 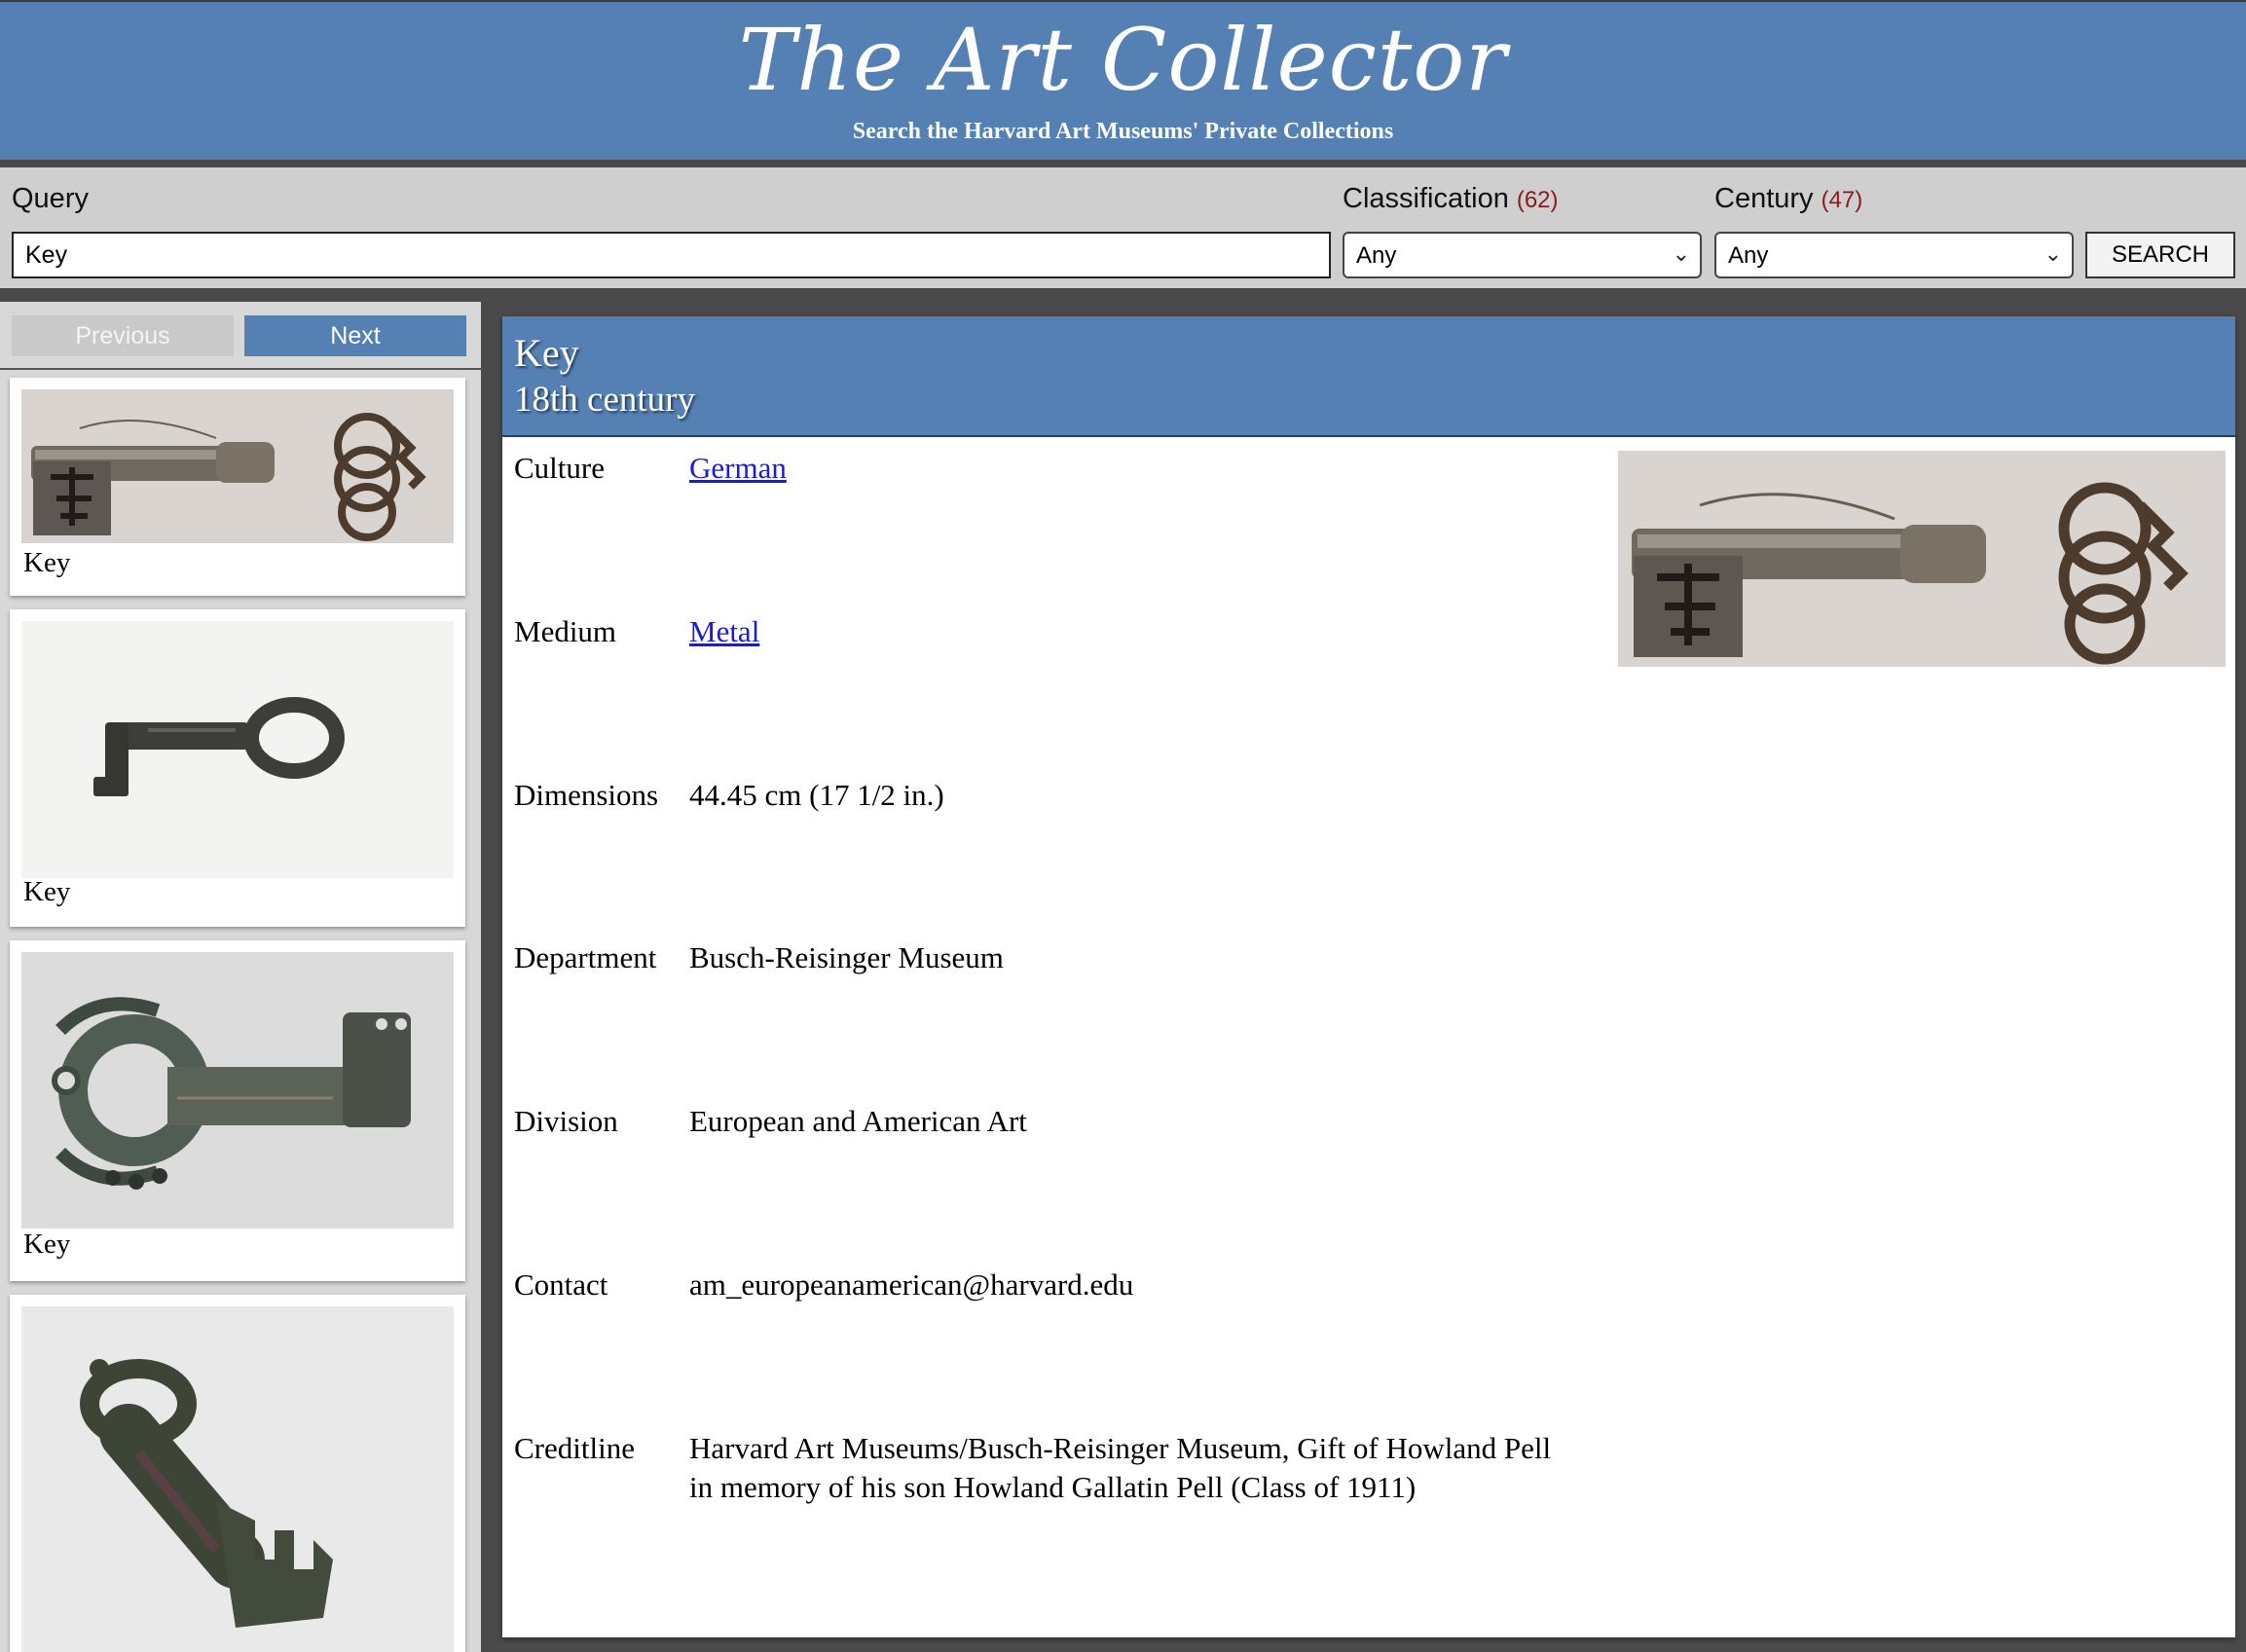 What do you see at coordinates (1894, 255) in the screenshot?
I see `century-select: Any ⌄` at bounding box center [1894, 255].